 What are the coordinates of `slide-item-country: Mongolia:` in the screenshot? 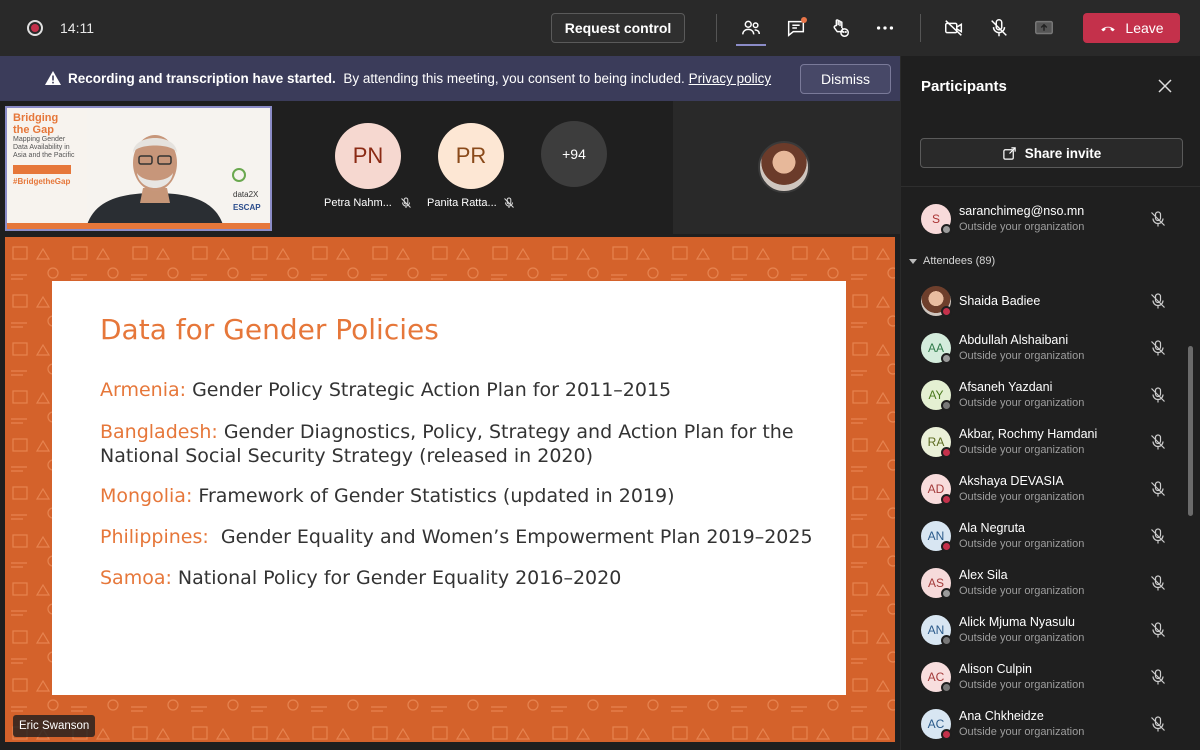 It's located at (146, 496).